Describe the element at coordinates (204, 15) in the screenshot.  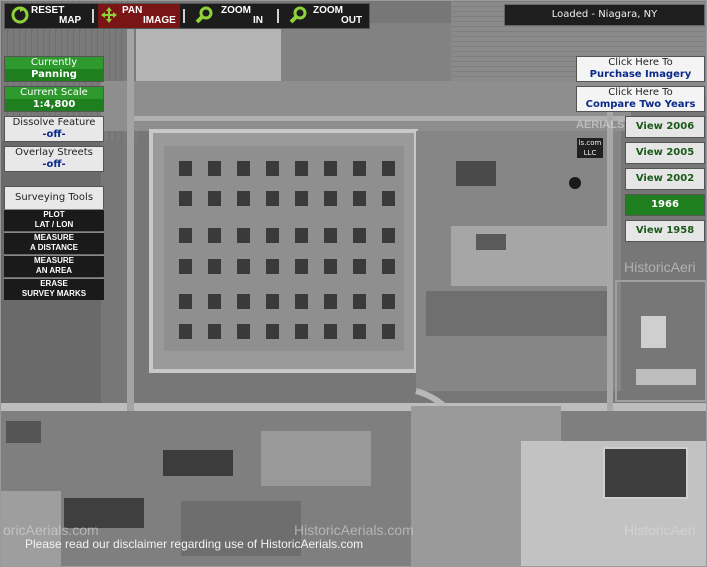
I see `zoom-in-icon` at that location.